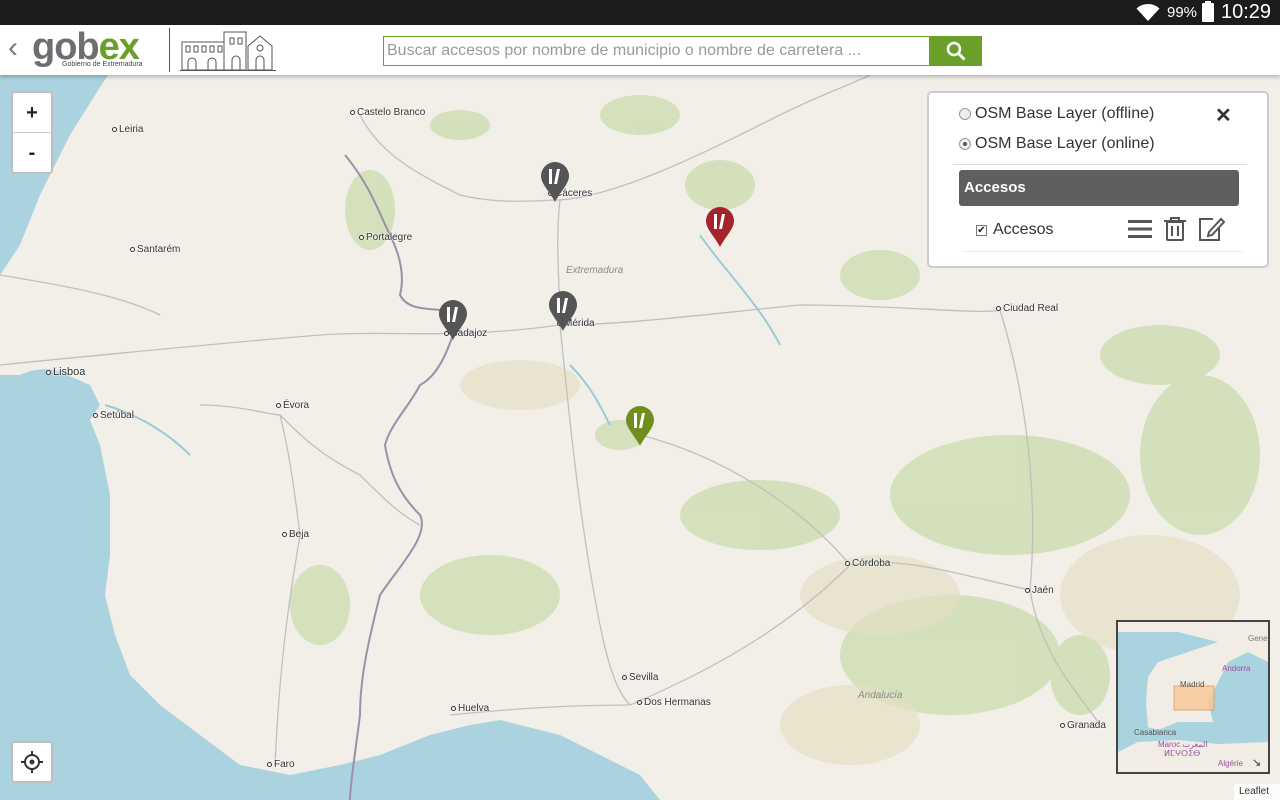  I want to click on search-input, so click(656, 51).